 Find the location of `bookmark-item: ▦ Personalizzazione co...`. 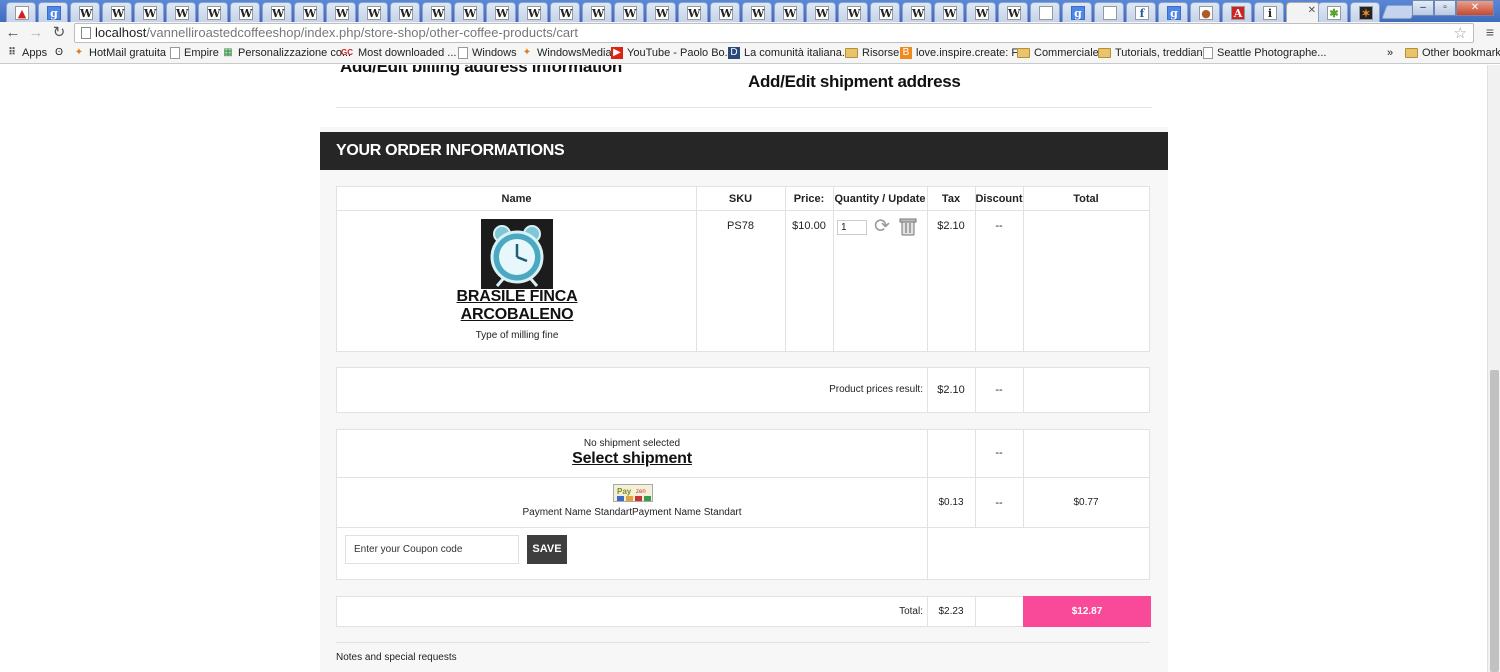

bookmark-item: ▦ Personalizzazione co... is located at coordinates (286, 53).